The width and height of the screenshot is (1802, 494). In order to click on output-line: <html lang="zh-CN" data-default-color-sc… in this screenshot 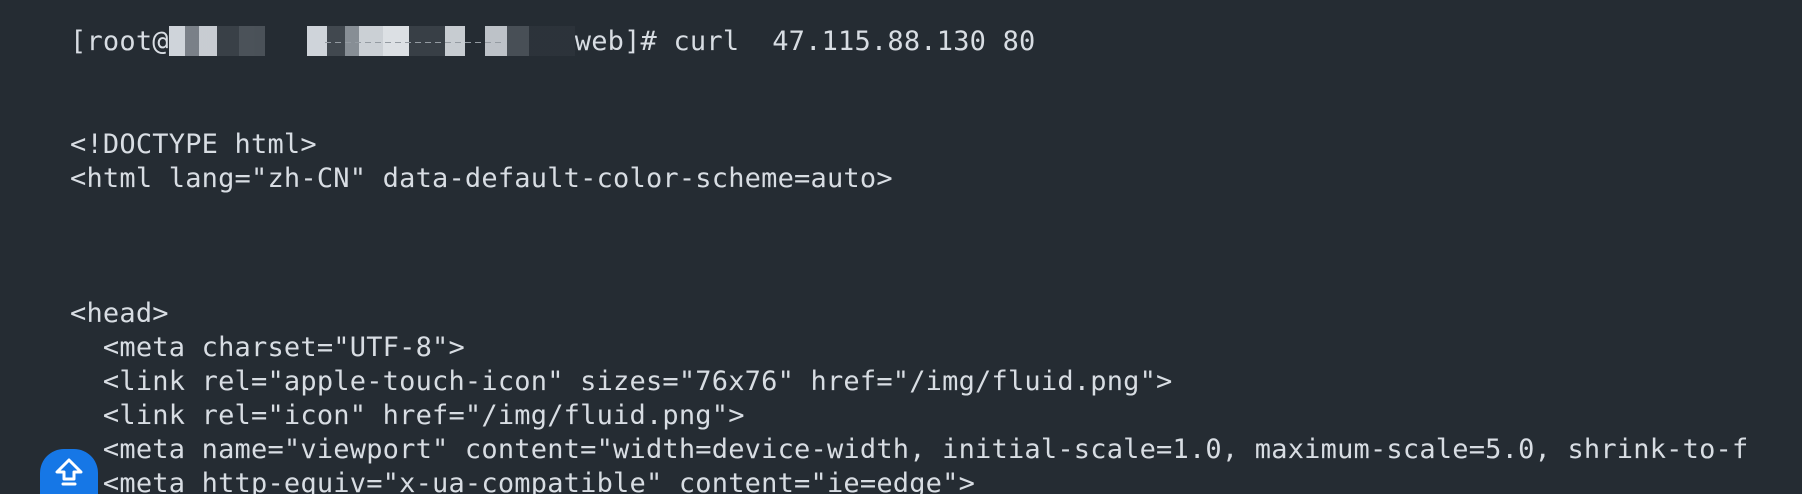, I will do `click(481, 178)`.